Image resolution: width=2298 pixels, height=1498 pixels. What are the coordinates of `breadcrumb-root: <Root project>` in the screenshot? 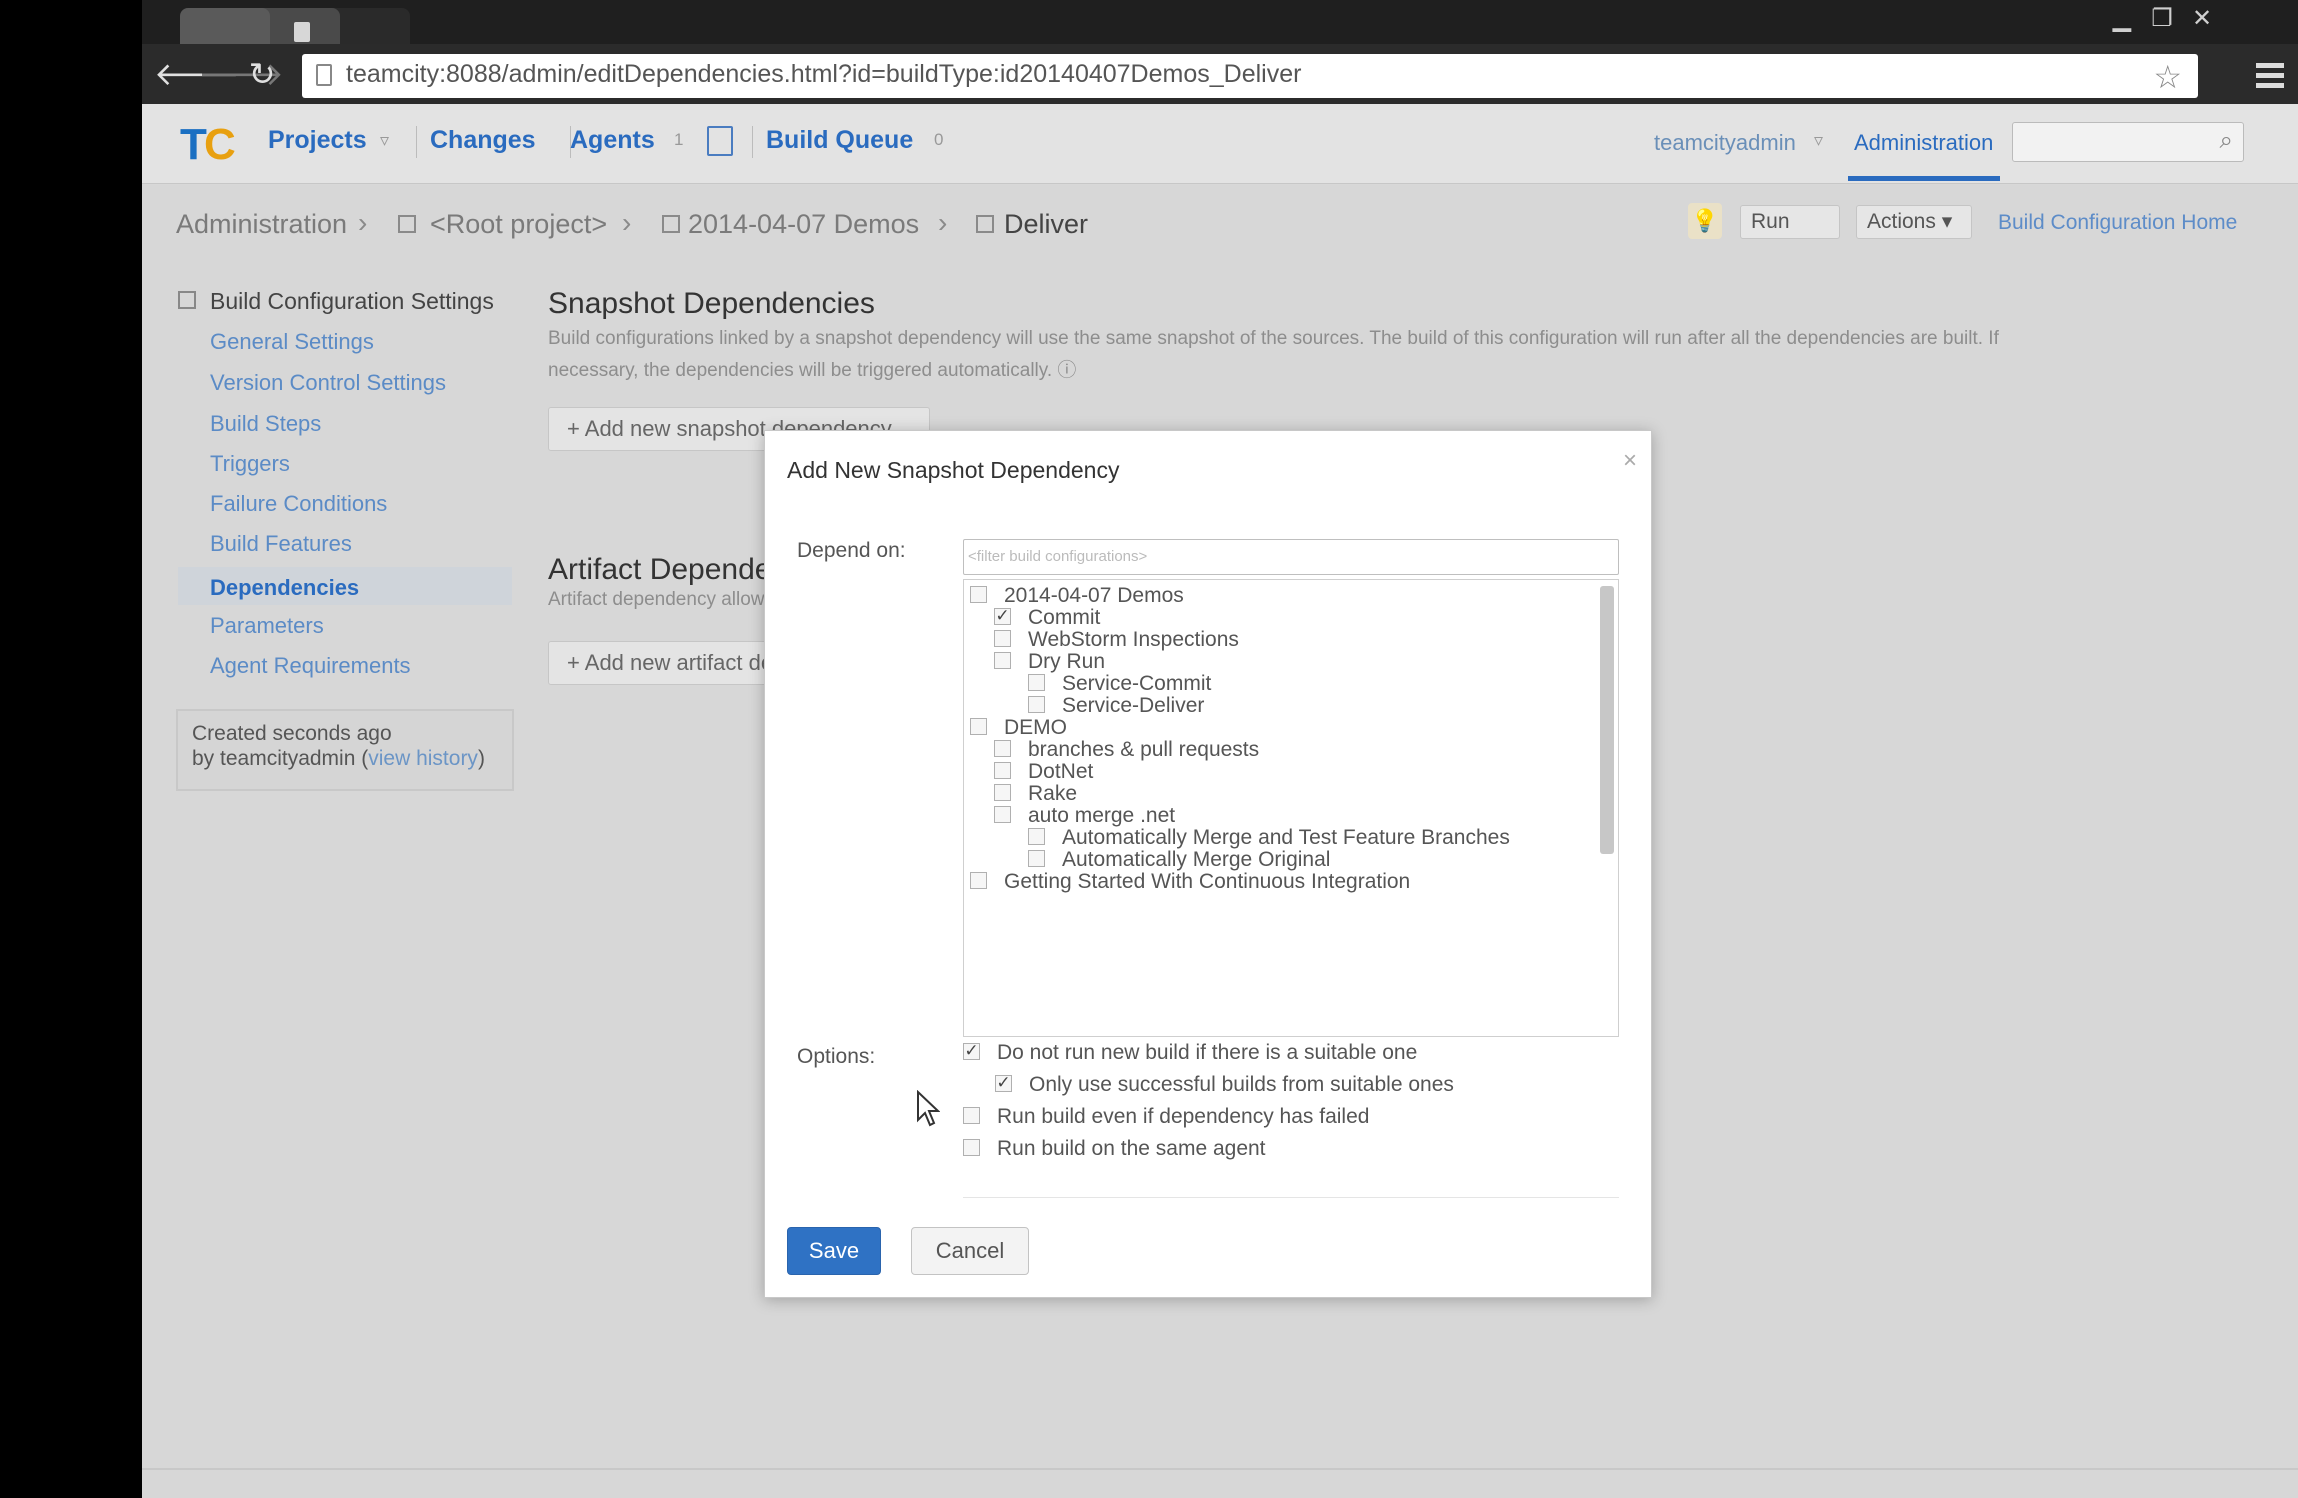 It's located at (518, 224).